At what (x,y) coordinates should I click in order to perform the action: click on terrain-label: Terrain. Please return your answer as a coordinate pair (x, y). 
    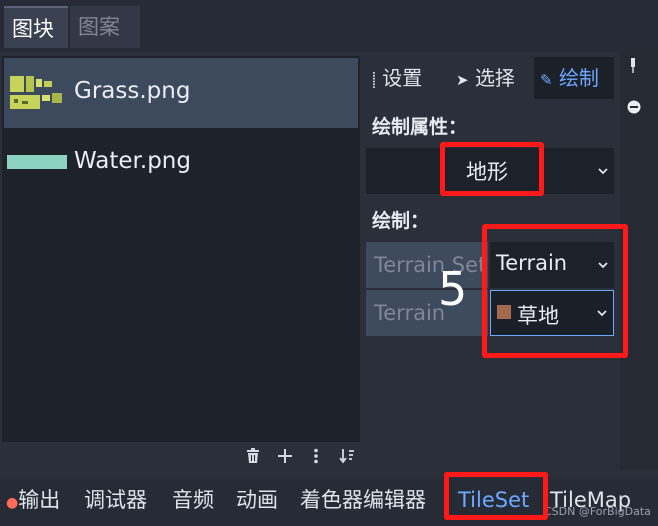
    Looking at the image, I should click on (427, 313).